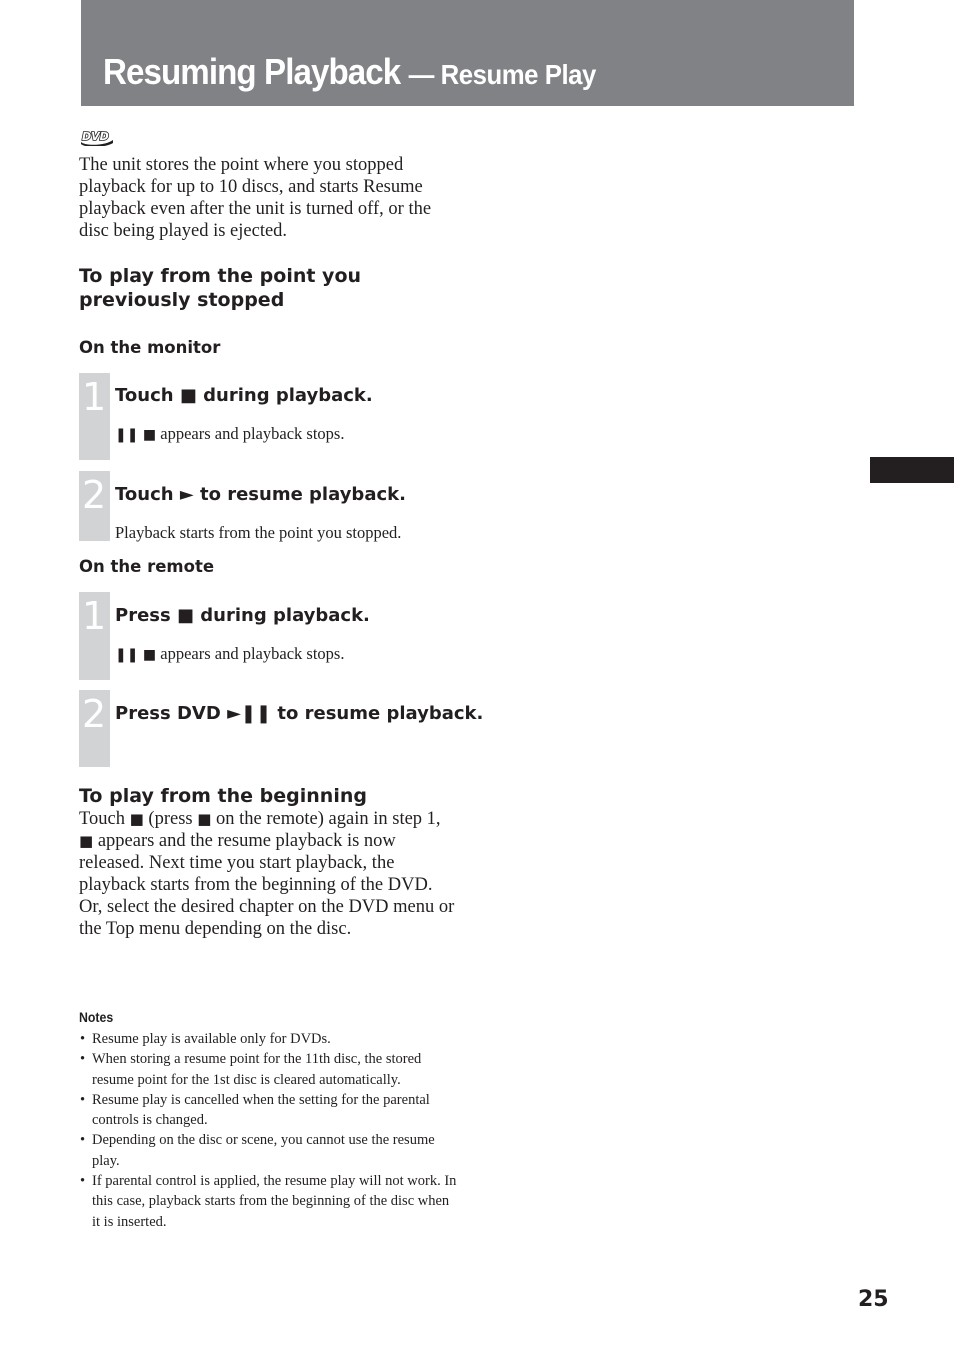 Image resolution: width=954 pixels, height=1348 pixels. I want to click on notes-title: Notes, so click(96, 1017).